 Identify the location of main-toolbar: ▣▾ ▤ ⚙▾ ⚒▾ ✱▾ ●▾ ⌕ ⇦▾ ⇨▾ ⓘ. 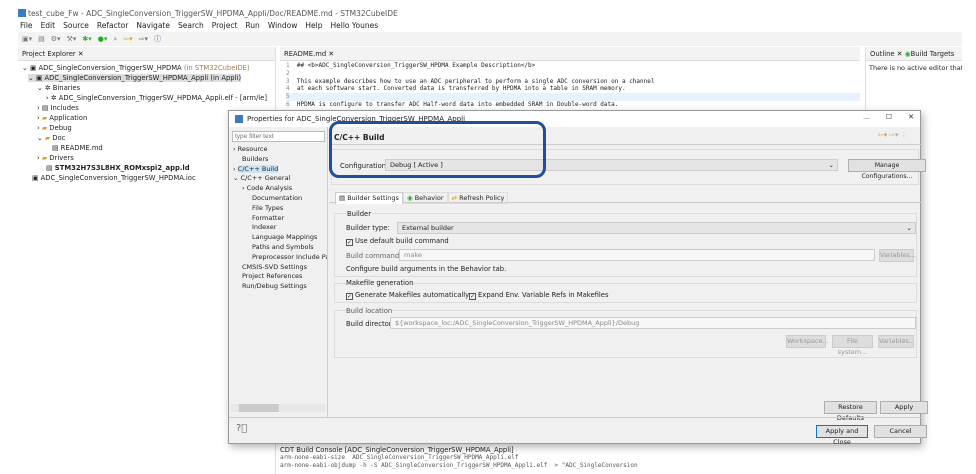
(490, 39).